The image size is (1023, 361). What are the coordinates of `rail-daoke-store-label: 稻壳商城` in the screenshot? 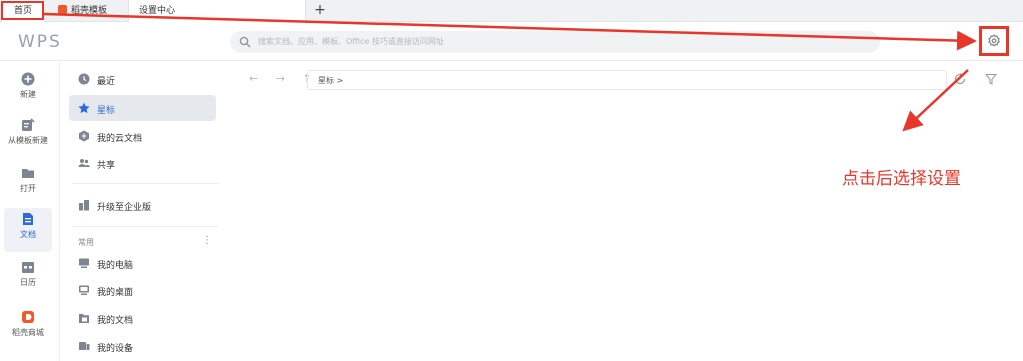 It's located at (28, 332).